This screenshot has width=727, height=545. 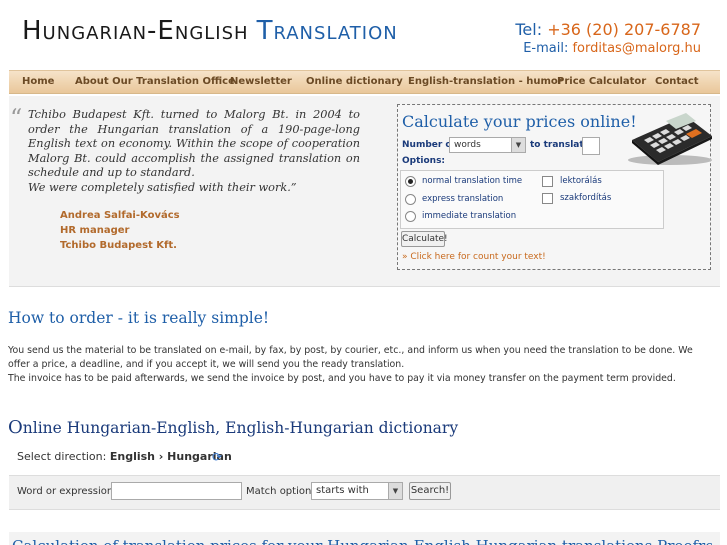 I want to click on match-option-label: Match option:, so click(x=280, y=491).